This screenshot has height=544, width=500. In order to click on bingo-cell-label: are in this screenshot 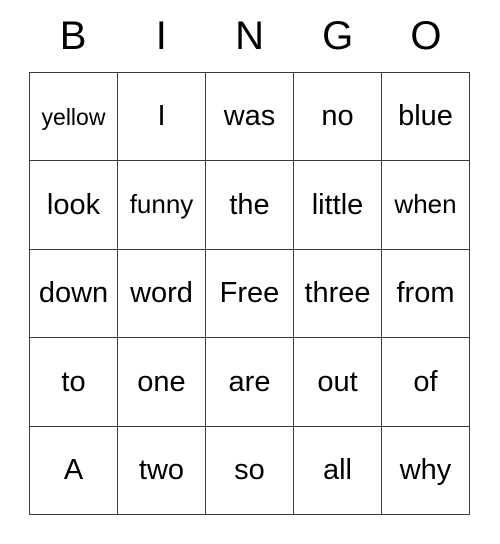, I will do `click(249, 381)`.